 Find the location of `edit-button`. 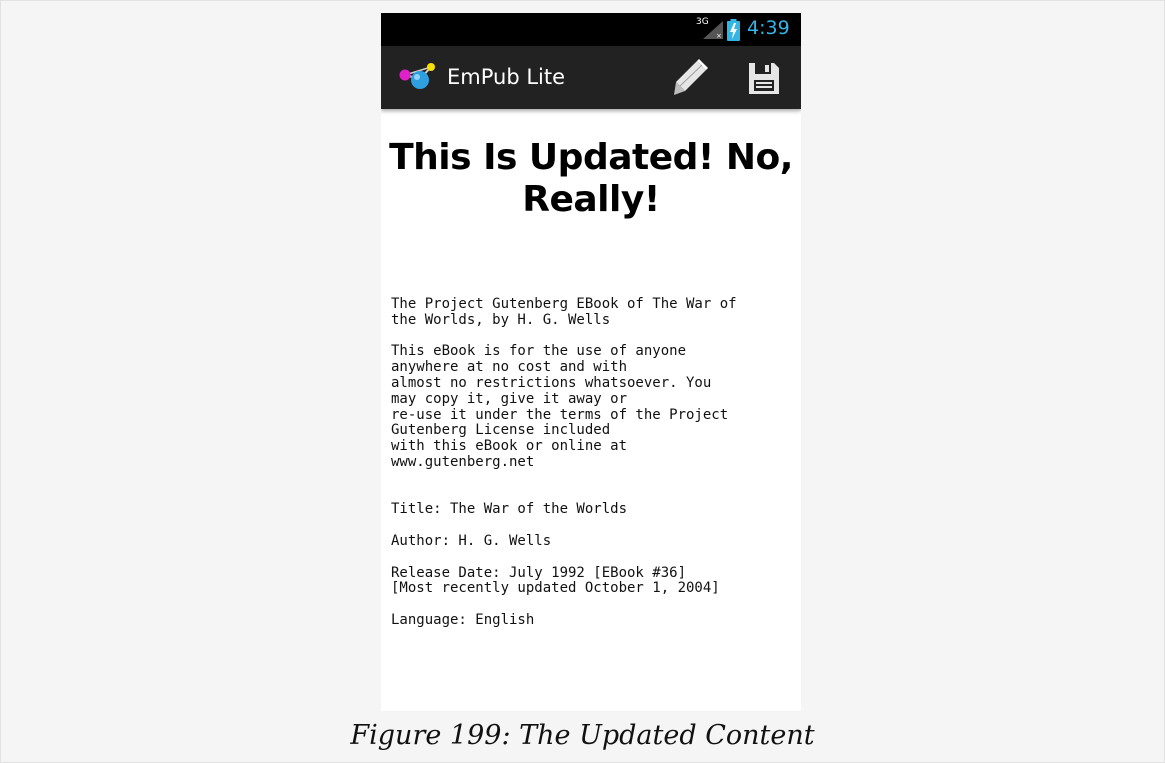

edit-button is located at coordinates (691, 78).